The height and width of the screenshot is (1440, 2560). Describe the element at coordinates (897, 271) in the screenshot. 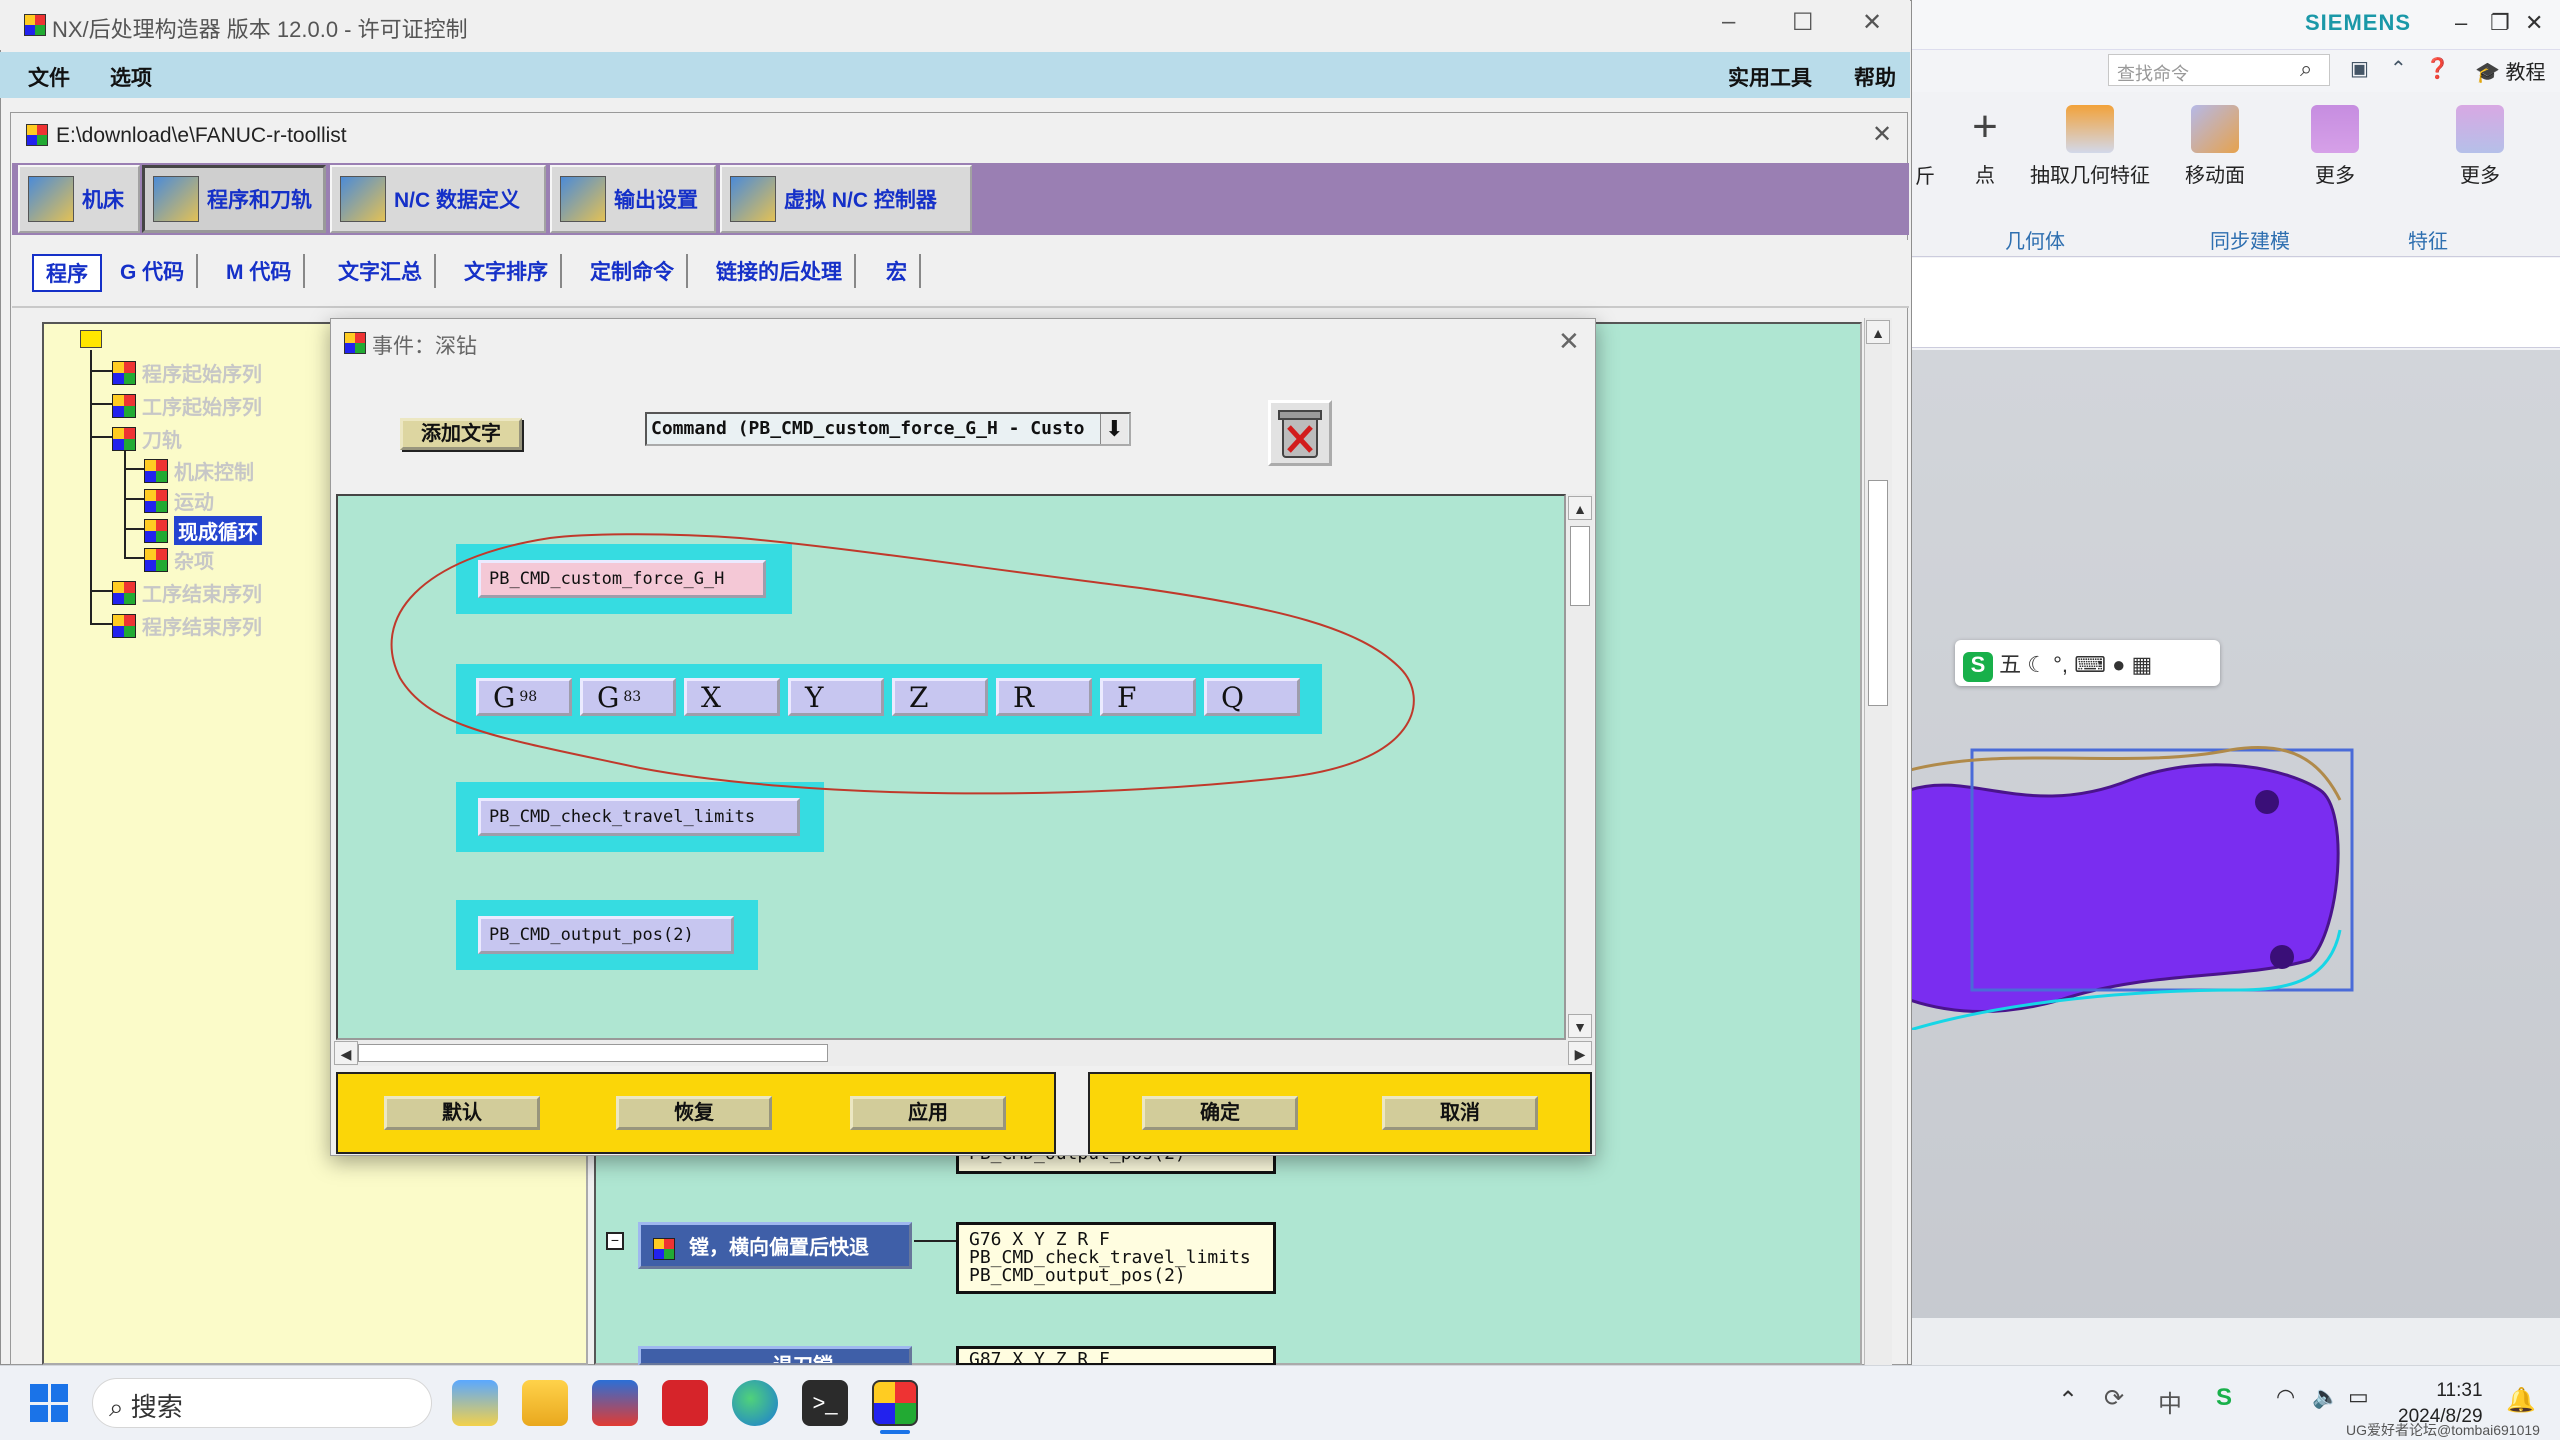

I see `subtab-macro: 宏` at that location.